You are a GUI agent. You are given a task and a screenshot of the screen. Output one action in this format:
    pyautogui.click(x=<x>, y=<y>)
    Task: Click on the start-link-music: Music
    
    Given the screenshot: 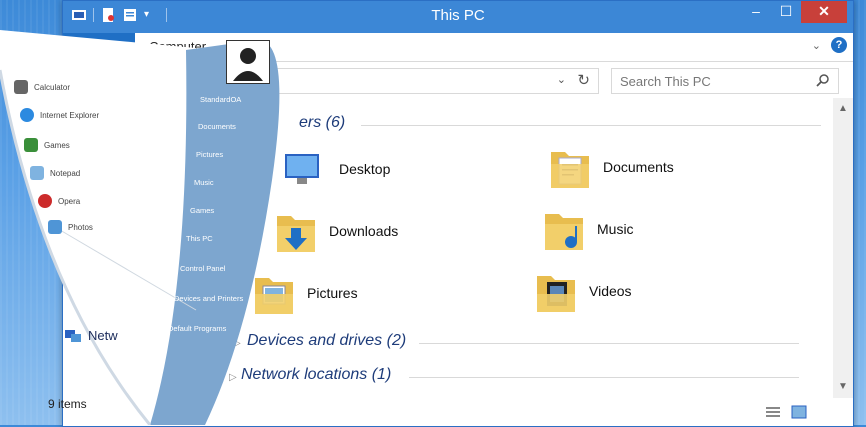 What is the action you would take?
    pyautogui.click(x=204, y=182)
    